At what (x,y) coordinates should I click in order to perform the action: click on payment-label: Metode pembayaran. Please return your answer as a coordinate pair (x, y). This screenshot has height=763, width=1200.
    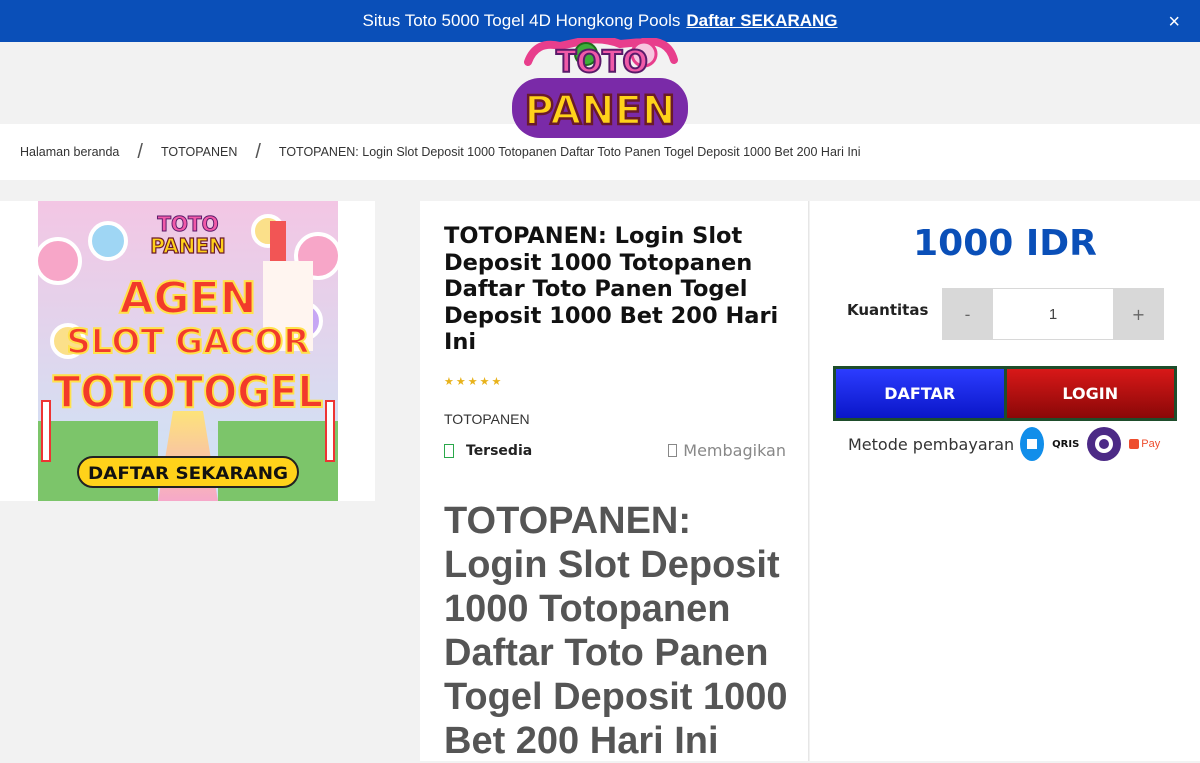
    Looking at the image, I should click on (931, 444).